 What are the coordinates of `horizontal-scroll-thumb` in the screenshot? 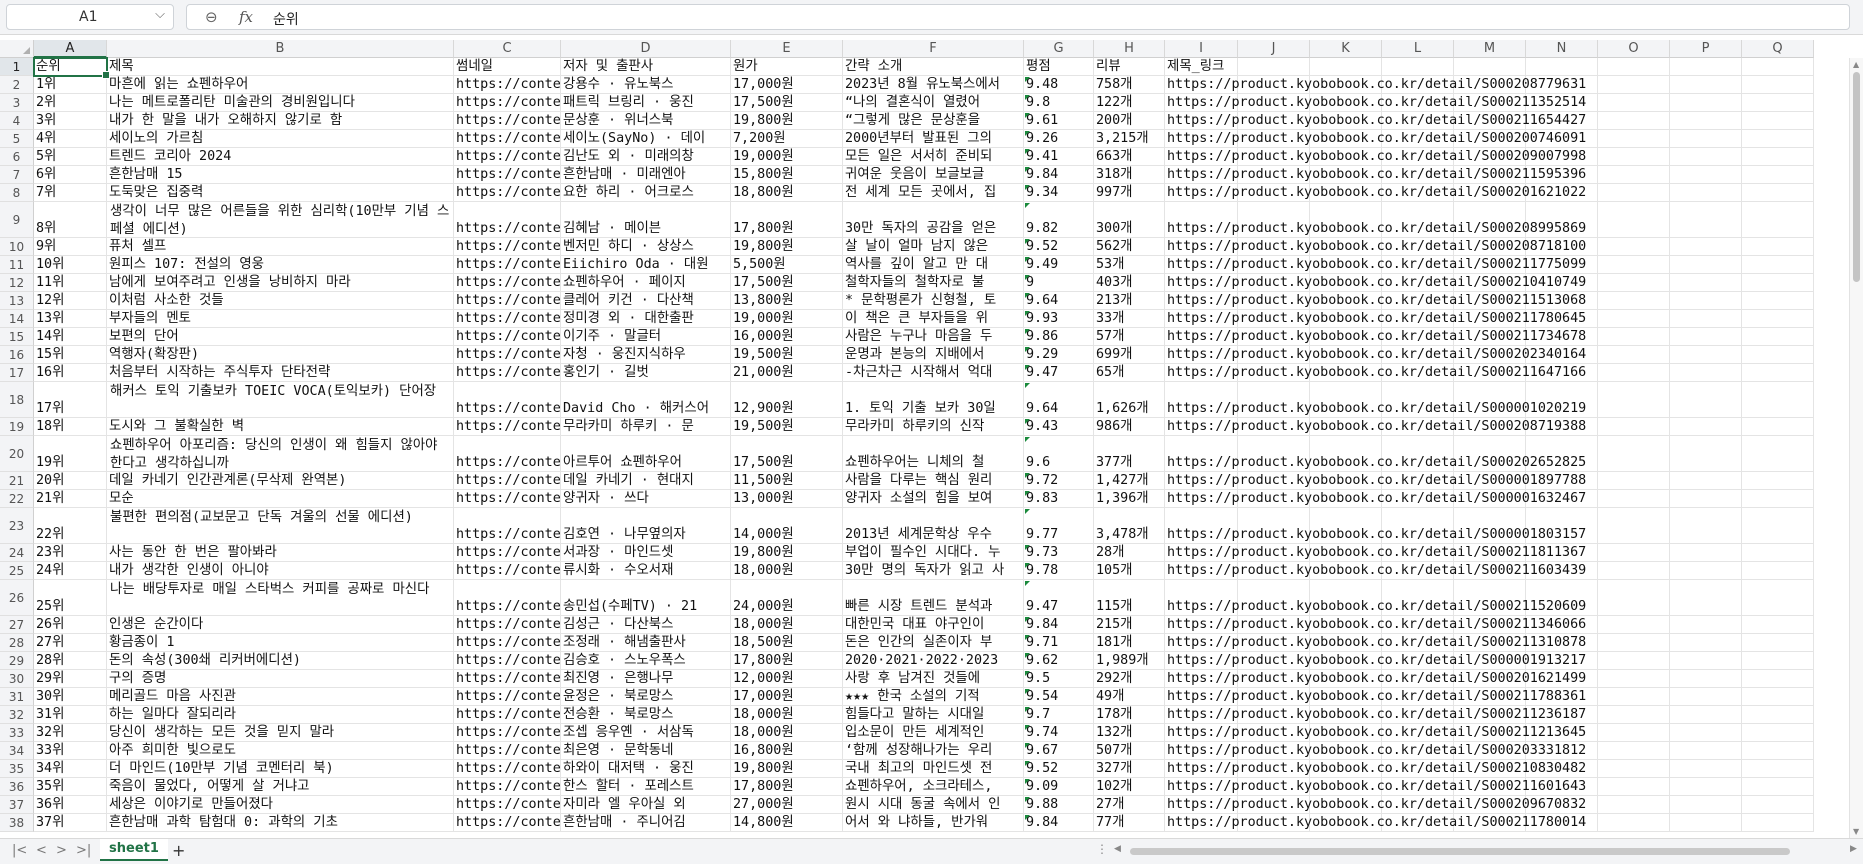 It's located at (1460, 851).